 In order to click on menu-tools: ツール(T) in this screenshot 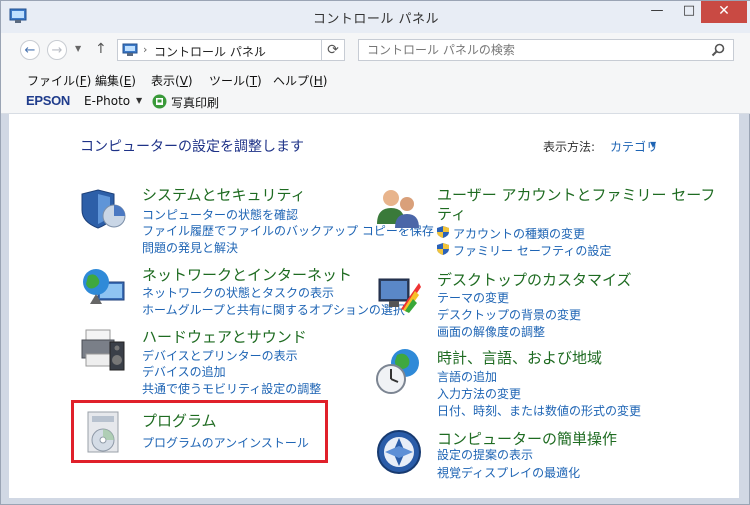, I will do `click(235, 80)`.